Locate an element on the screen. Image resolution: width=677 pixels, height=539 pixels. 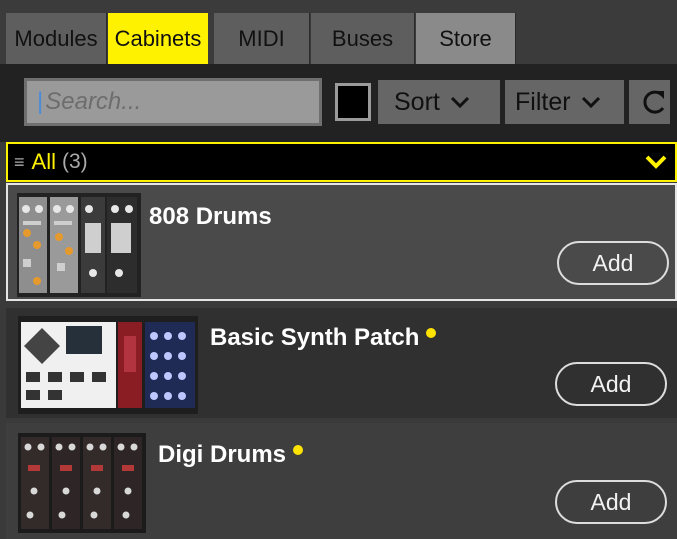
category-filter-bar: ≡ All (3) is located at coordinates (341, 162).